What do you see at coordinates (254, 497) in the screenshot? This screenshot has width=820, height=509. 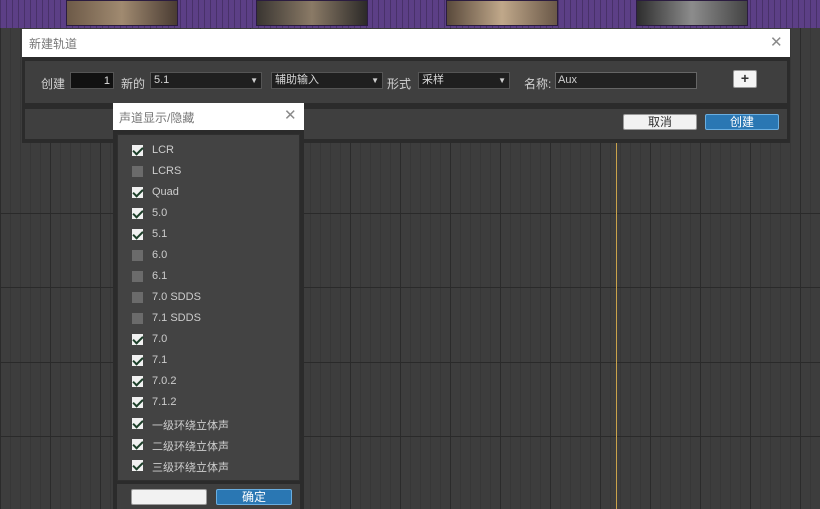 I see `ok-button: 确定` at bounding box center [254, 497].